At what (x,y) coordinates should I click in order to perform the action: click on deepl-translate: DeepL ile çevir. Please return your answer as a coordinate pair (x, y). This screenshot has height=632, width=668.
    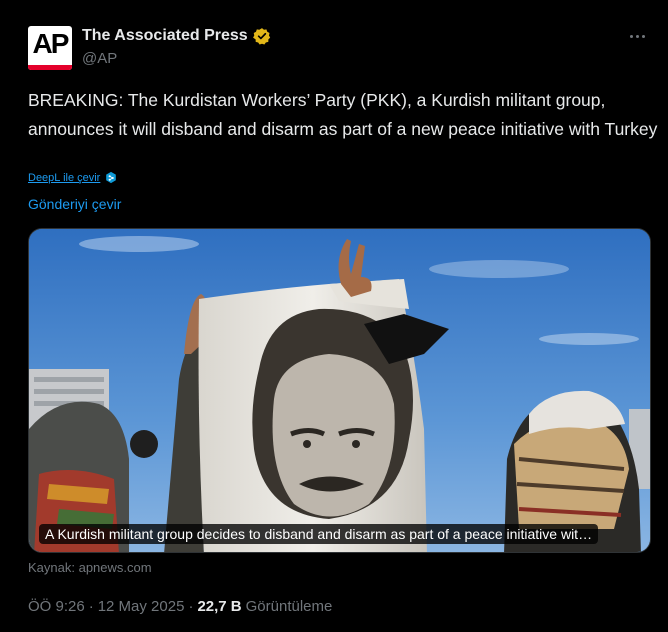
    Looking at the image, I should click on (73, 178).